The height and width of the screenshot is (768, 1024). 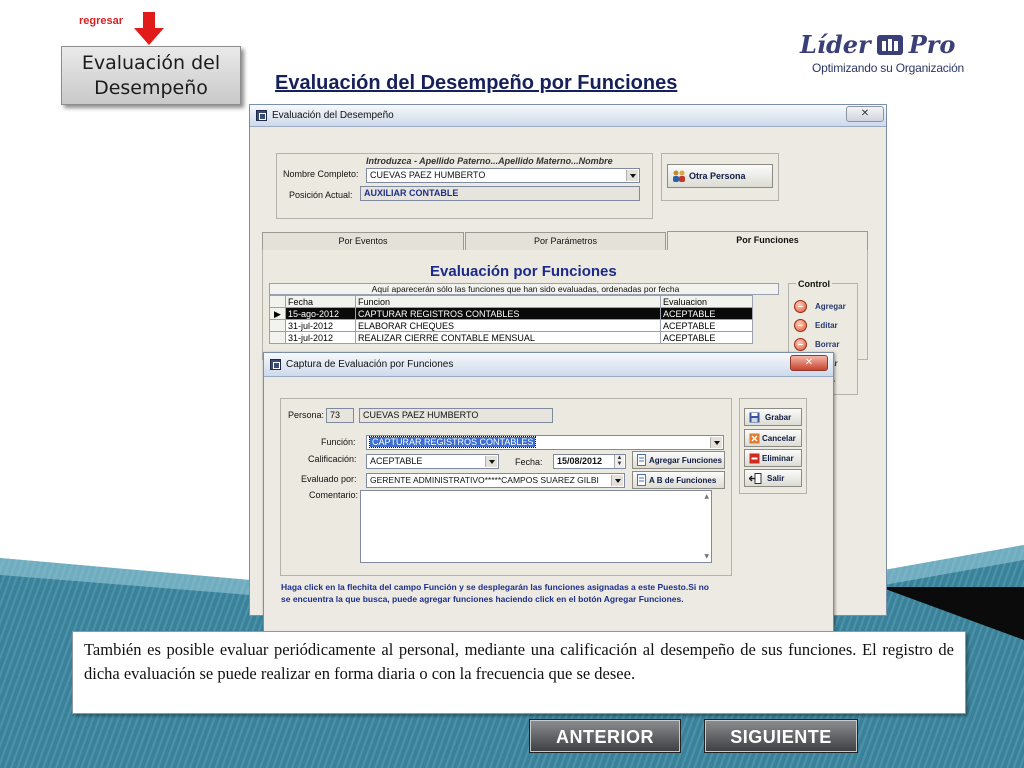 What do you see at coordinates (827, 344) in the screenshot?
I see `borrar-label: Borrar` at bounding box center [827, 344].